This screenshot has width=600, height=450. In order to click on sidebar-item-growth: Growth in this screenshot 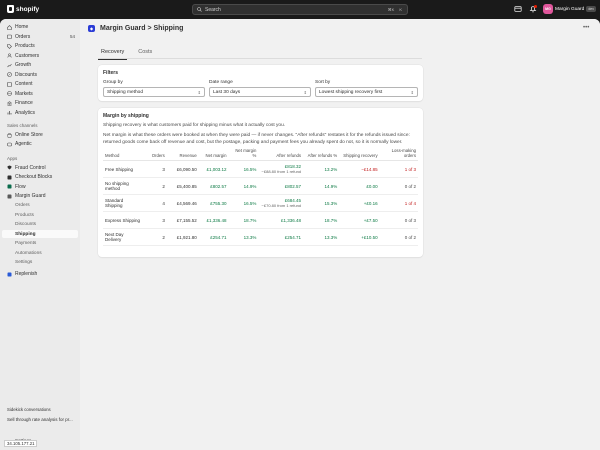, I will do `click(40, 65)`.